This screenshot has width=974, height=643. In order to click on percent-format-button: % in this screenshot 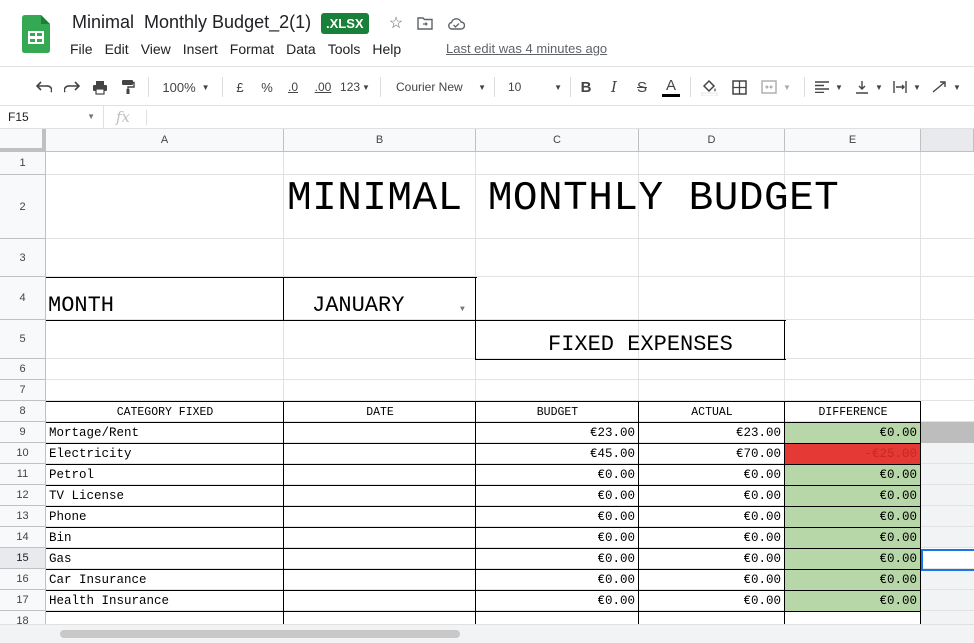, I will do `click(267, 87)`.